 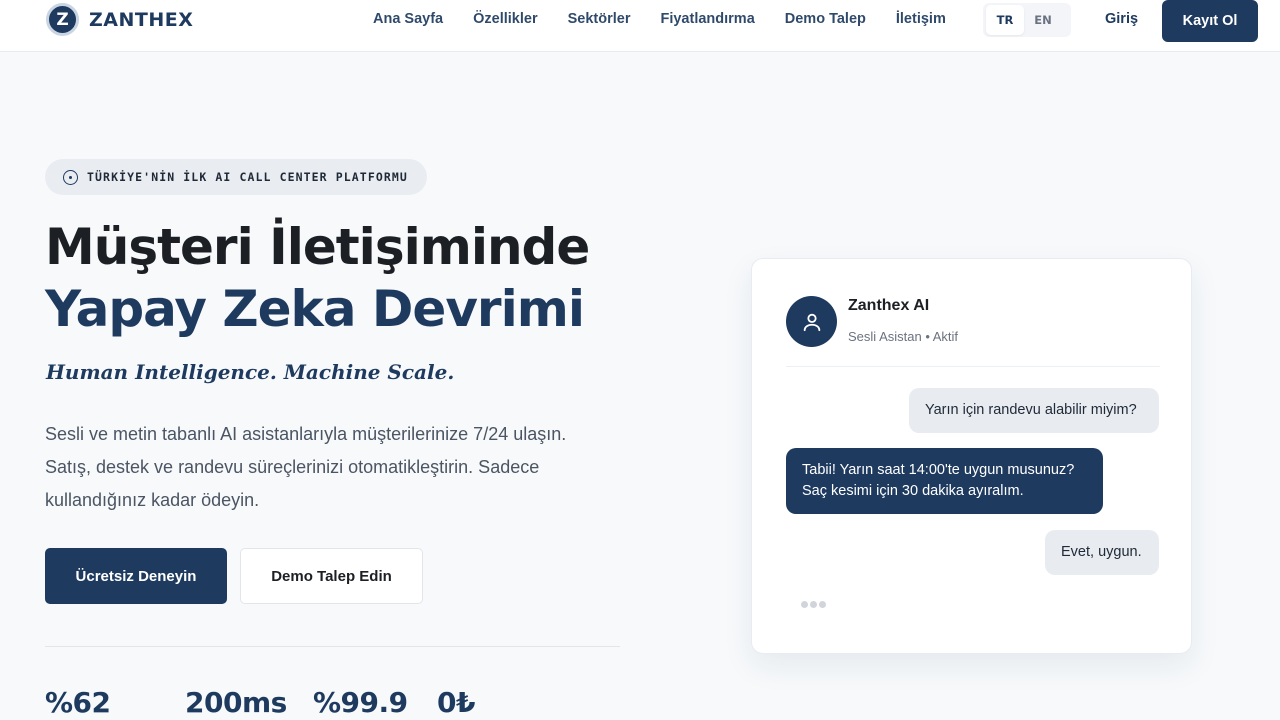 I want to click on request-demo-button: Demo Talep Edin, so click(x=331, y=576).